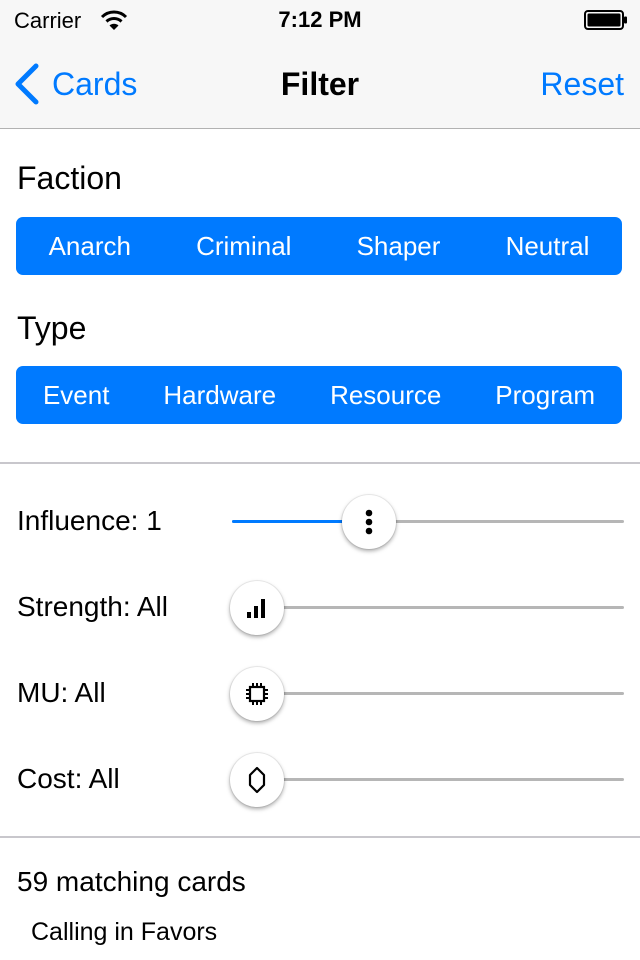  What do you see at coordinates (243, 246) in the screenshot?
I see `faction-option-criminal: Criminal` at bounding box center [243, 246].